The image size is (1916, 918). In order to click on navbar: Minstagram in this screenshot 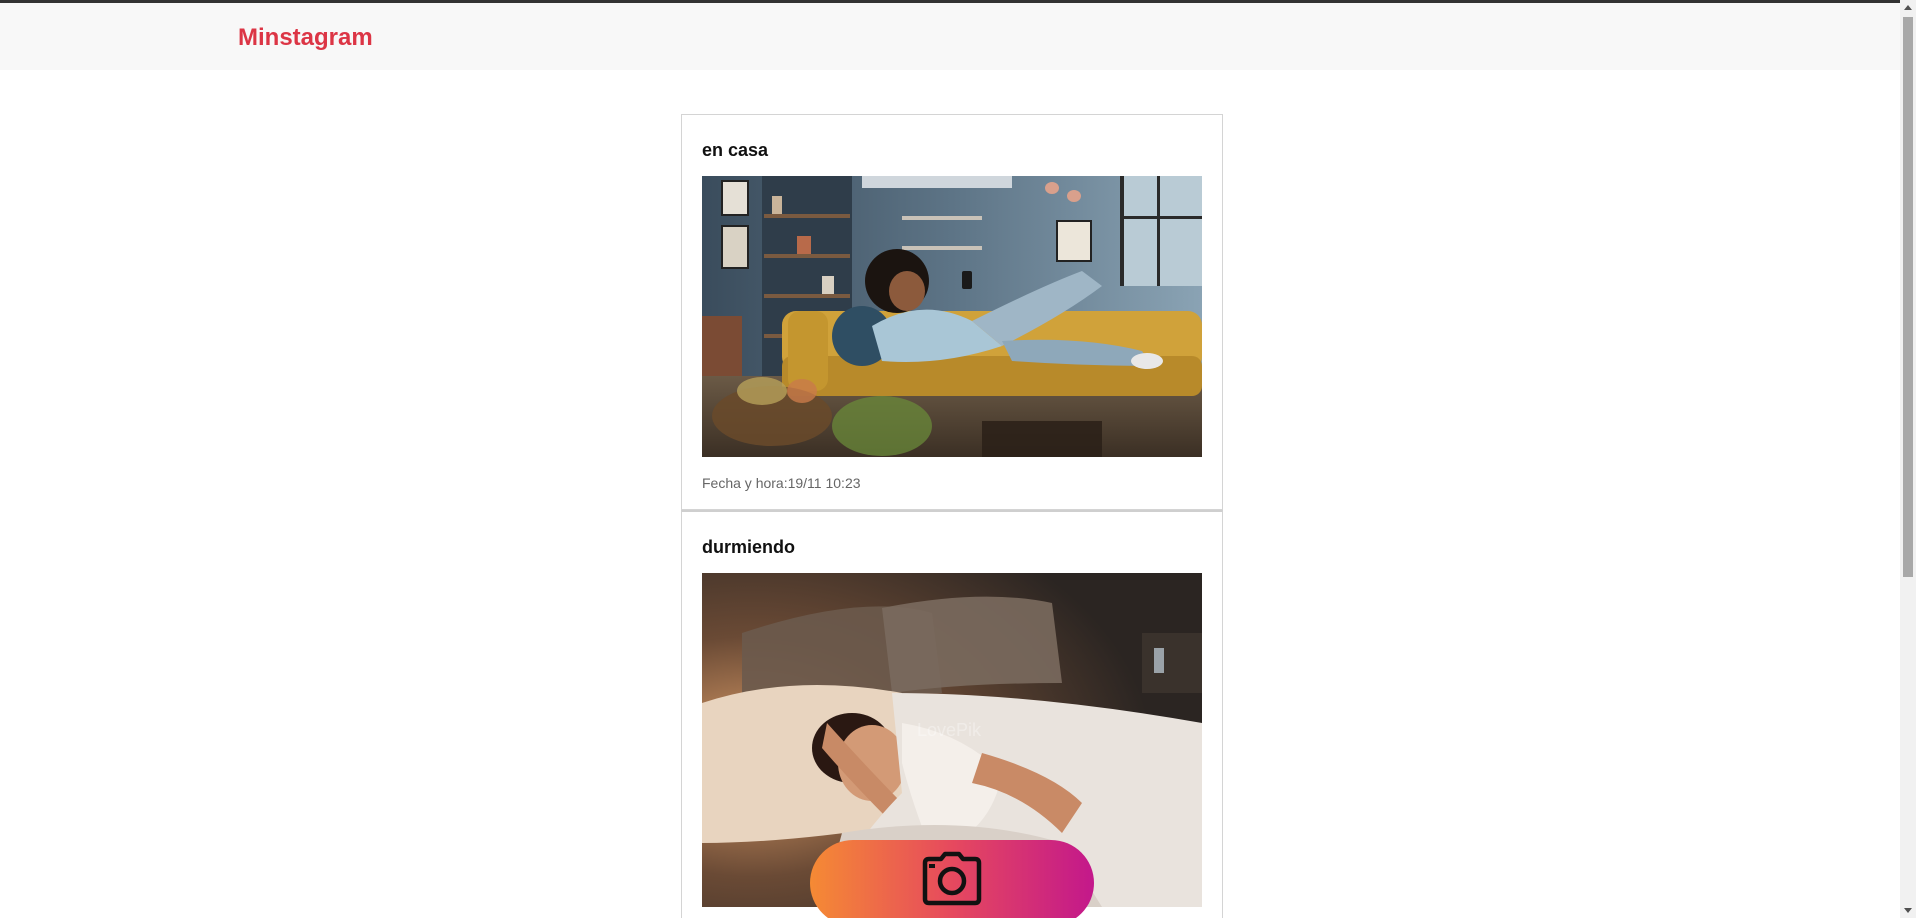, I will do `click(950, 36)`.